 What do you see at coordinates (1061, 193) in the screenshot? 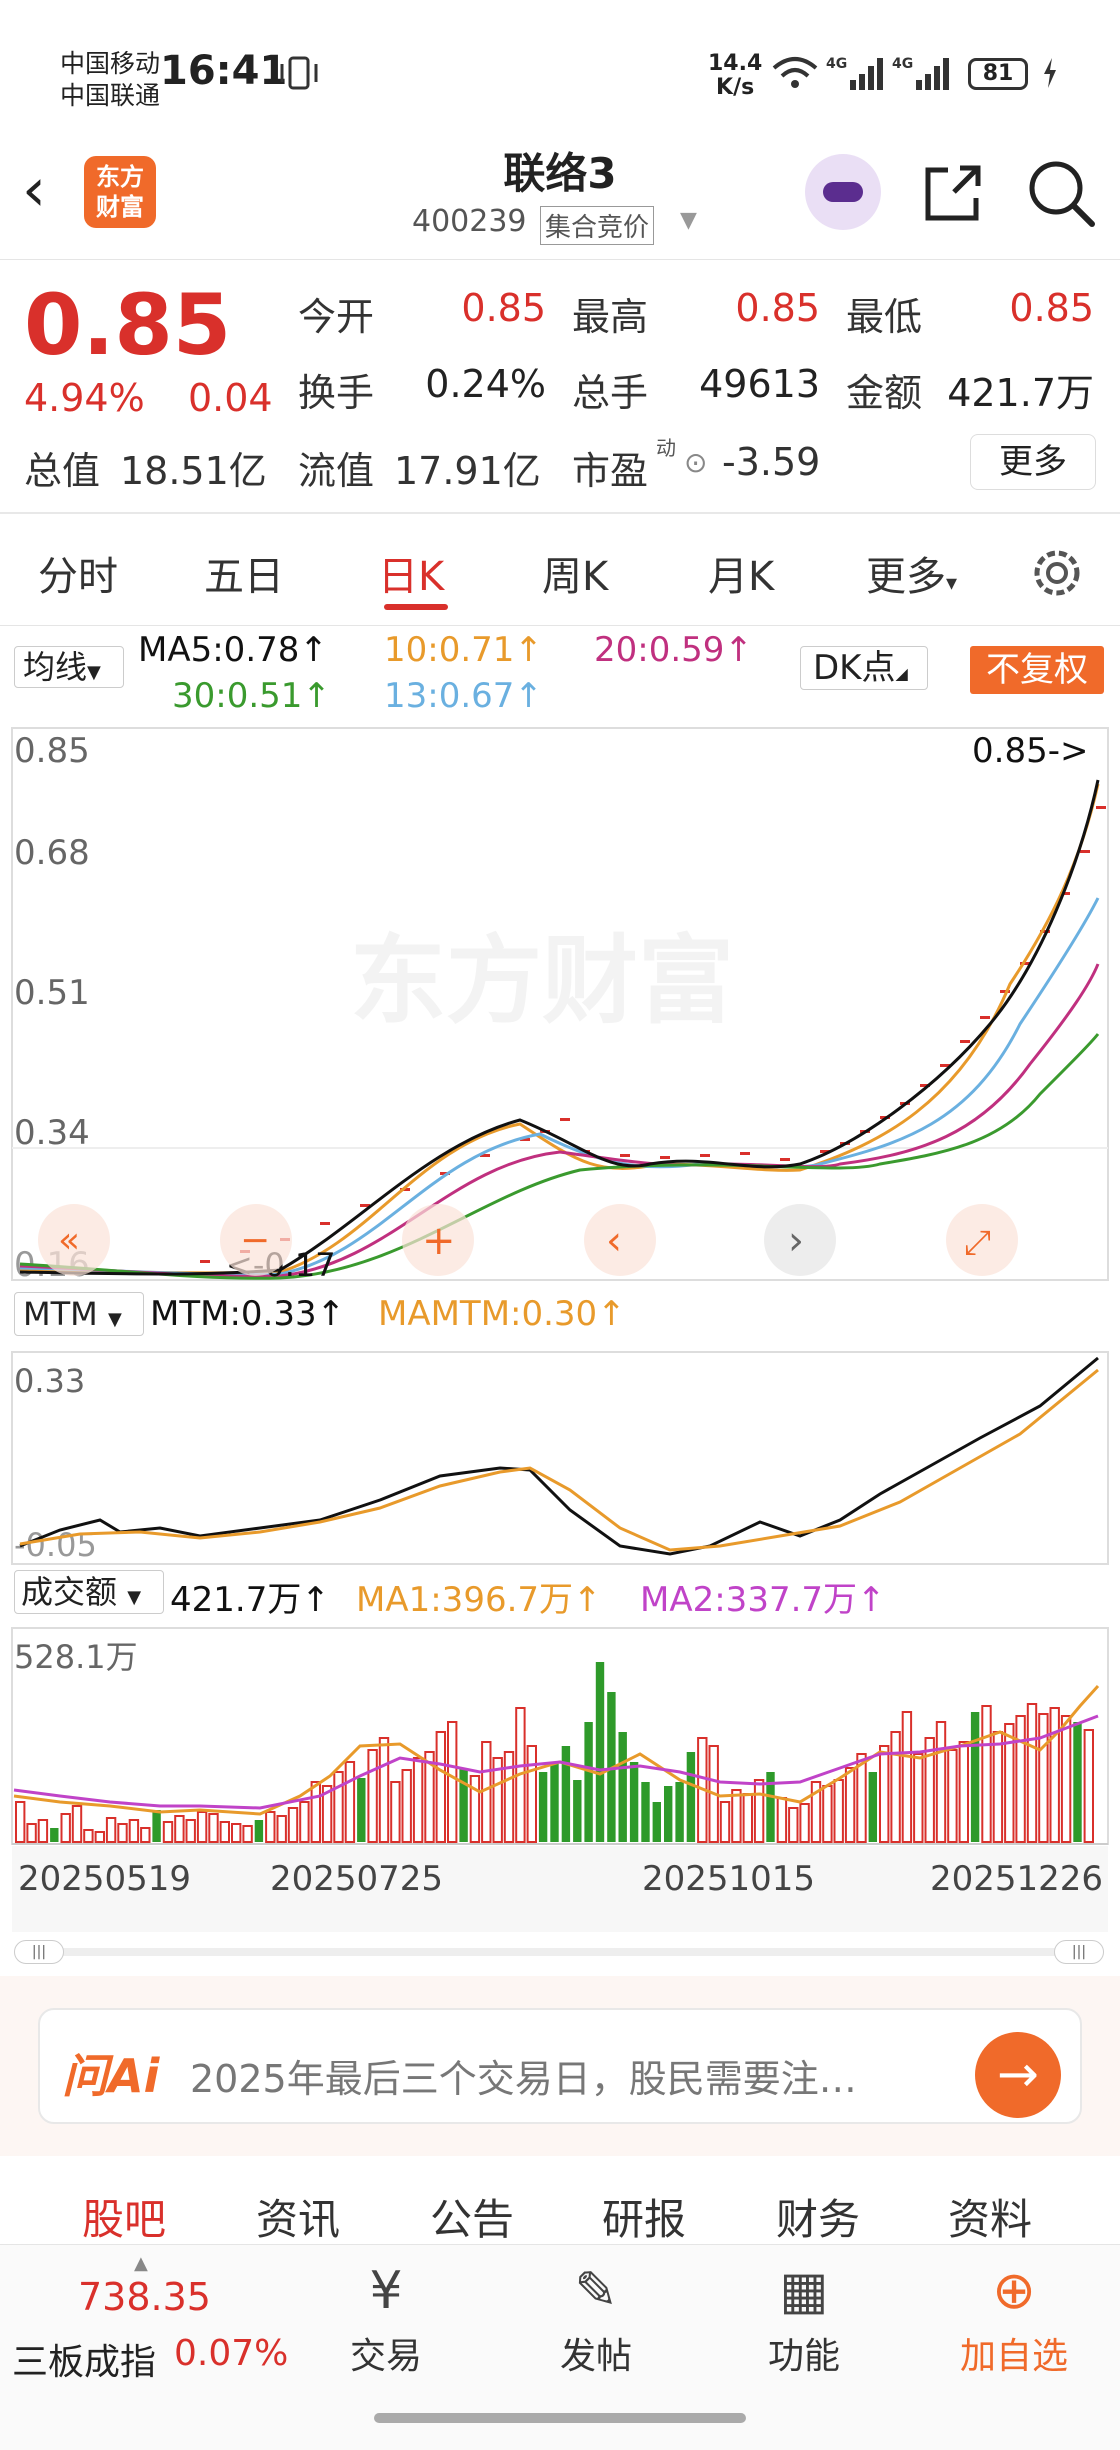
I see `search-icon` at bounding box center [1061, 193].